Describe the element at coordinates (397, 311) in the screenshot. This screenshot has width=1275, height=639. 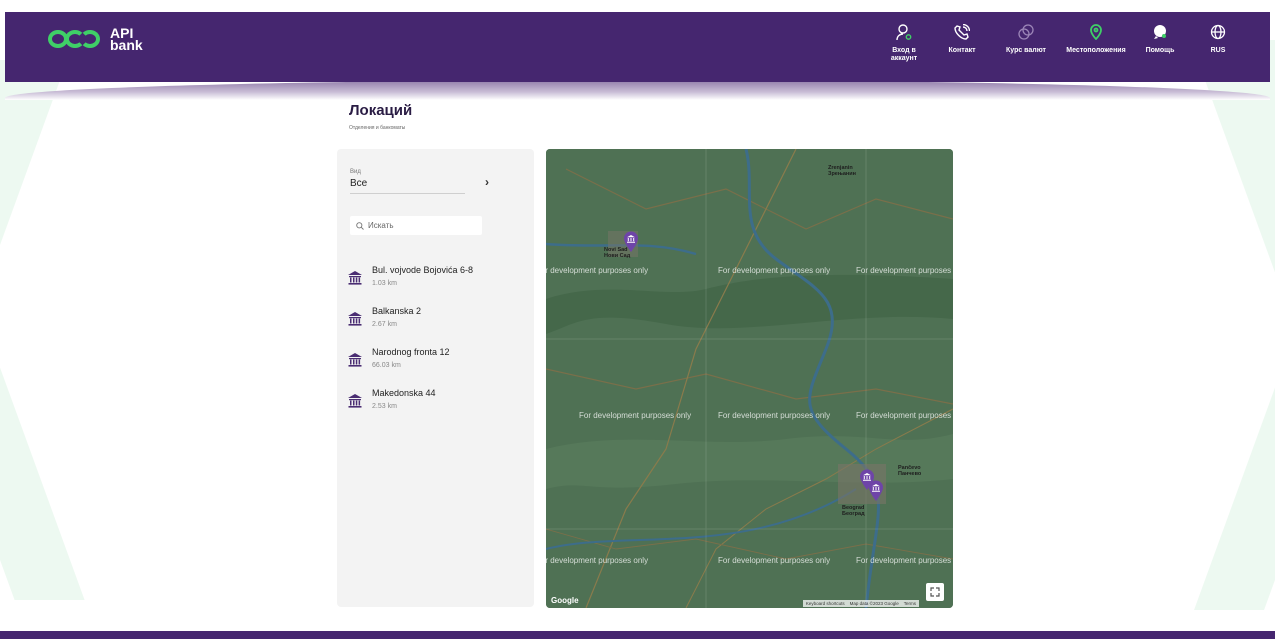
I see `location-name: Balkanska 2` at that location.